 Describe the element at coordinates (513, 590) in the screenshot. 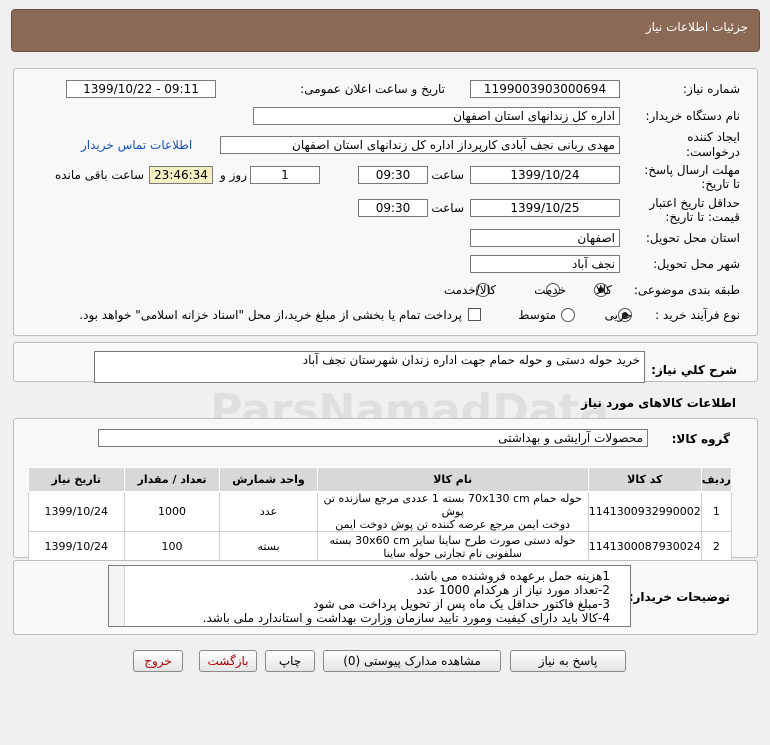

I see `note-line: 2-تعداد مورد نیاز از هرکدام 1000 عدد` at that location.